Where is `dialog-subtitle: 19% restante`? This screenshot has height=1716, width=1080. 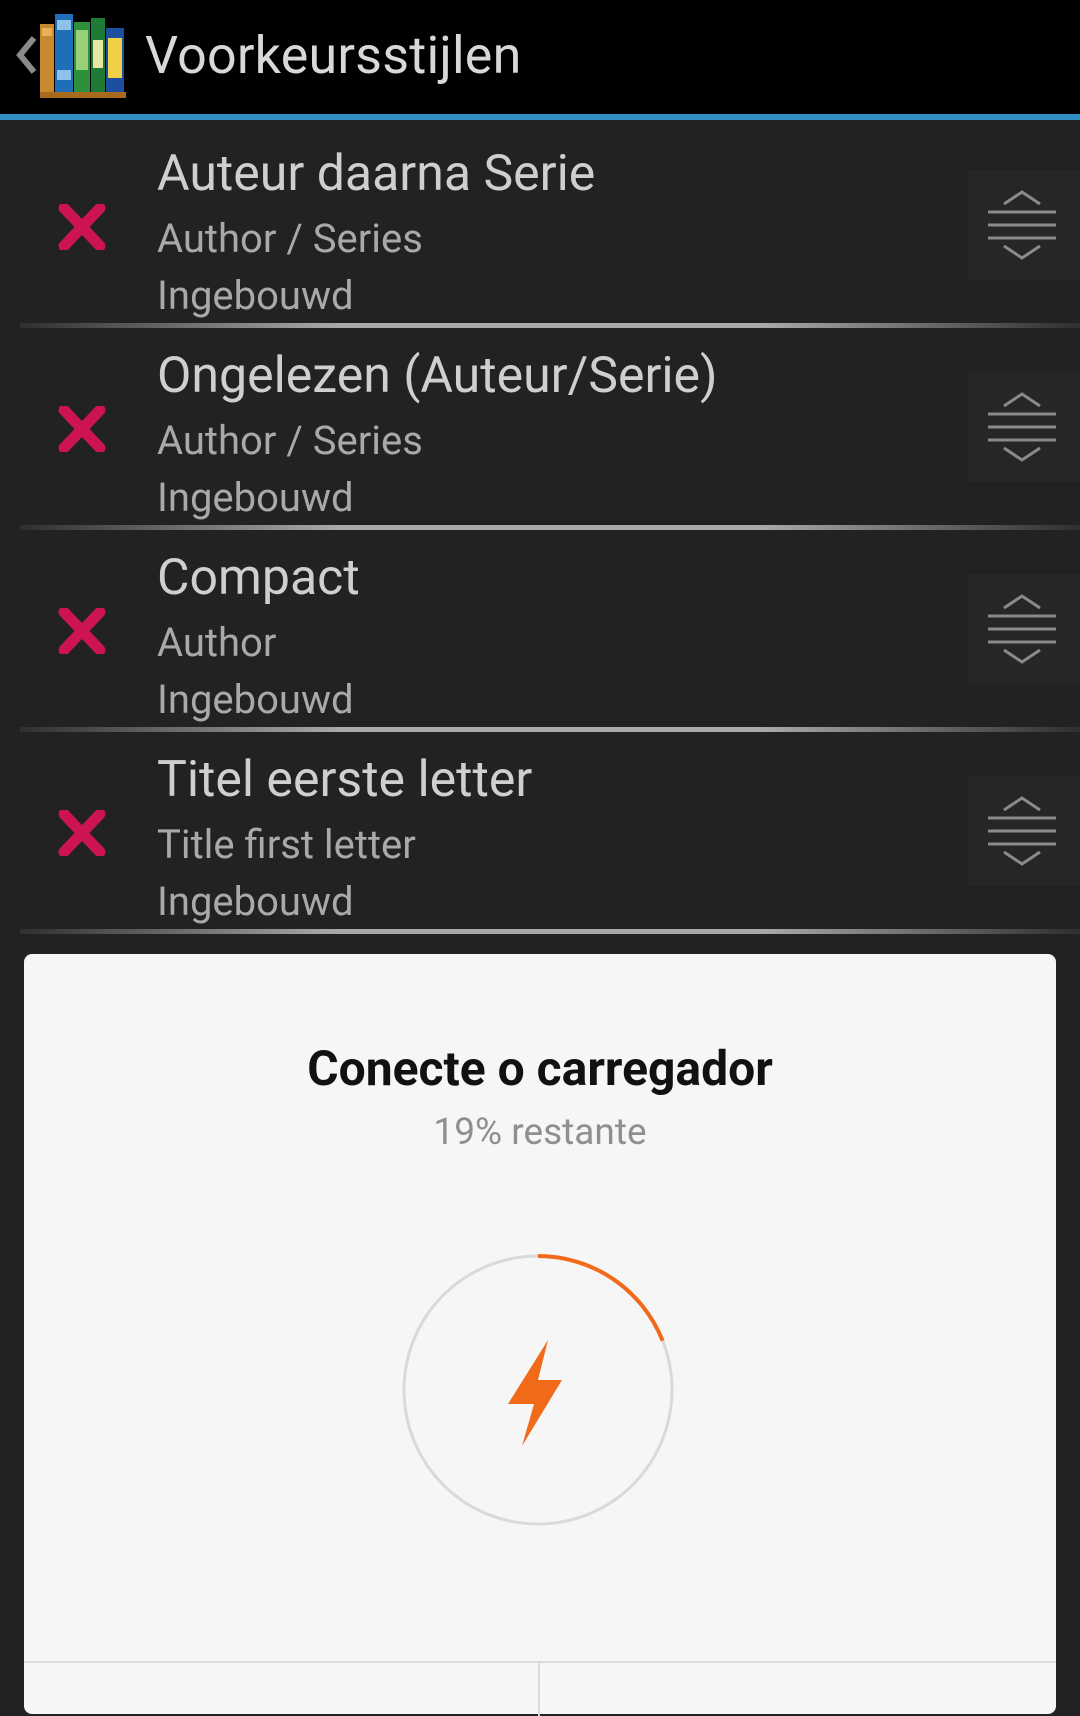 dialog-subtitle: 19% restante is located at coordinates (540, 1132).